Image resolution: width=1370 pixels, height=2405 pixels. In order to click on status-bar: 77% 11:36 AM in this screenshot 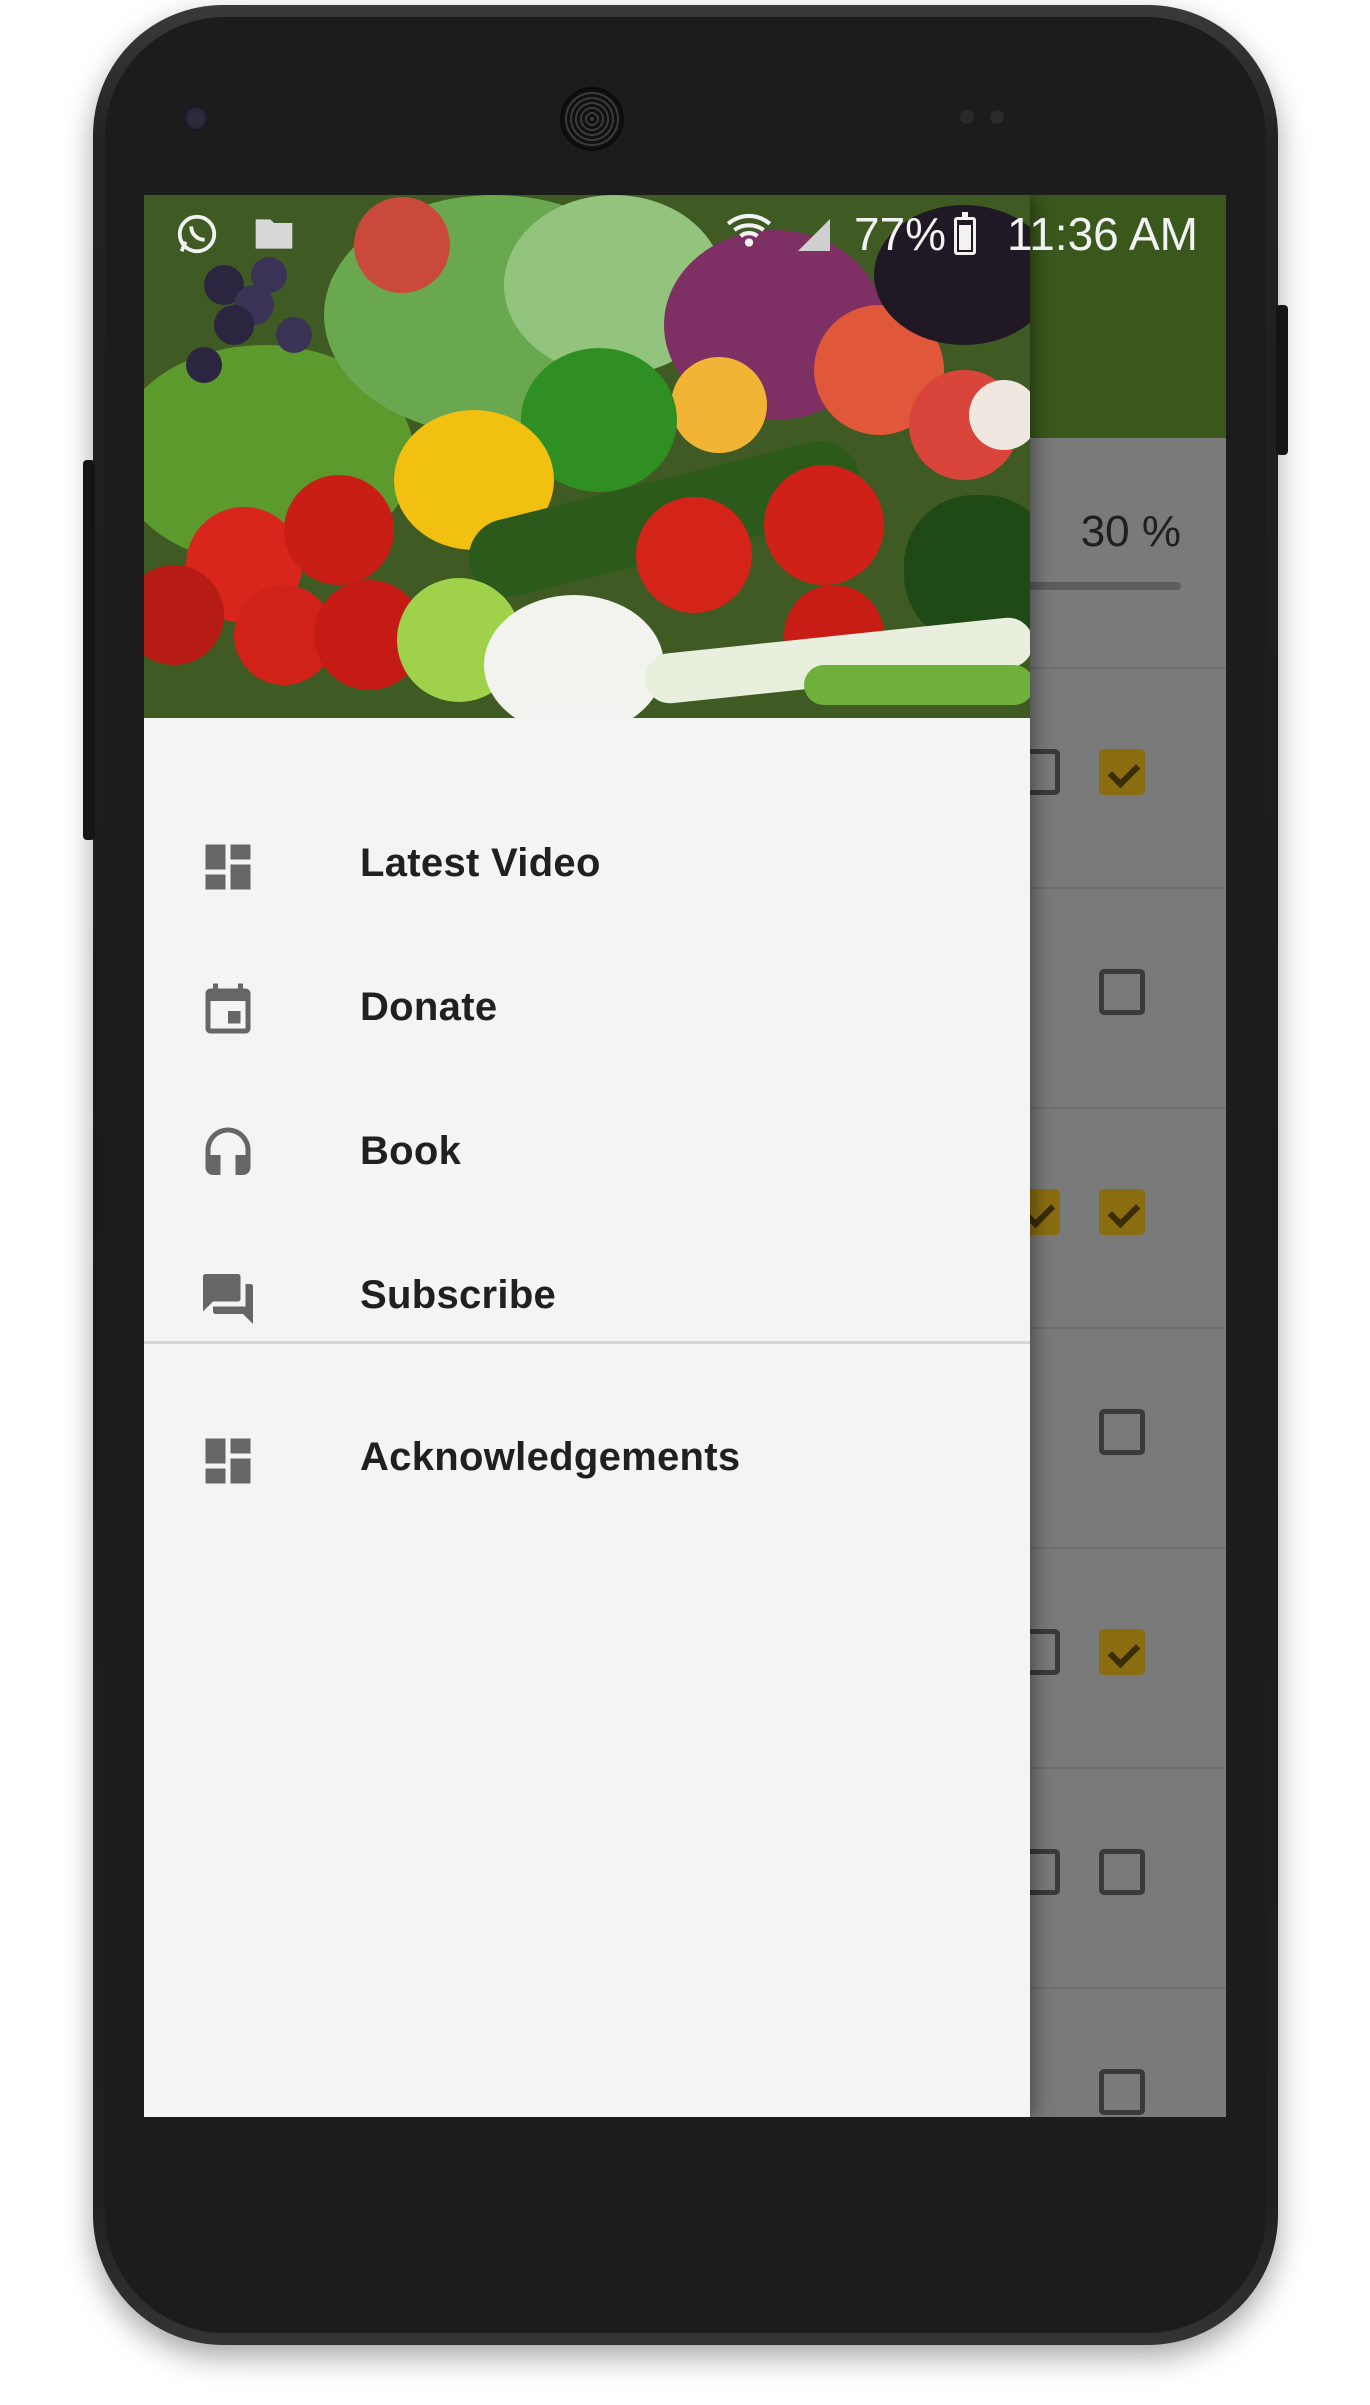, I will do `click(685, 233)`.